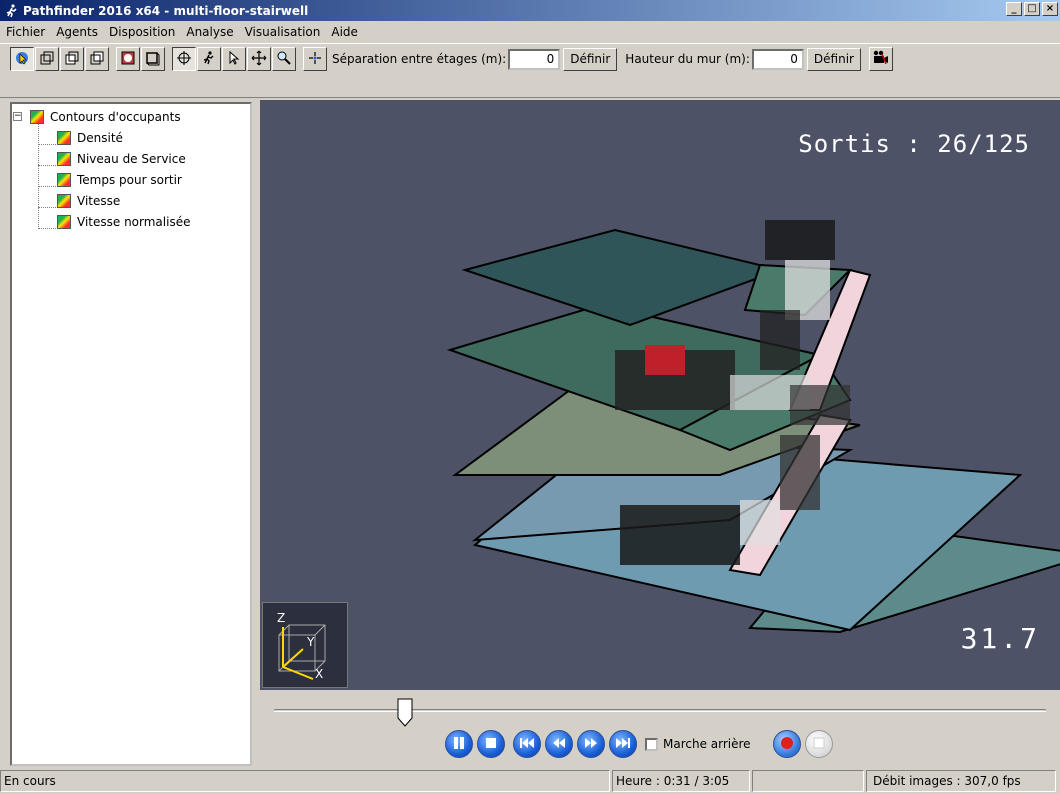  I want to click on tree-item-label: Vitesse normalisée, so click(134, 222).